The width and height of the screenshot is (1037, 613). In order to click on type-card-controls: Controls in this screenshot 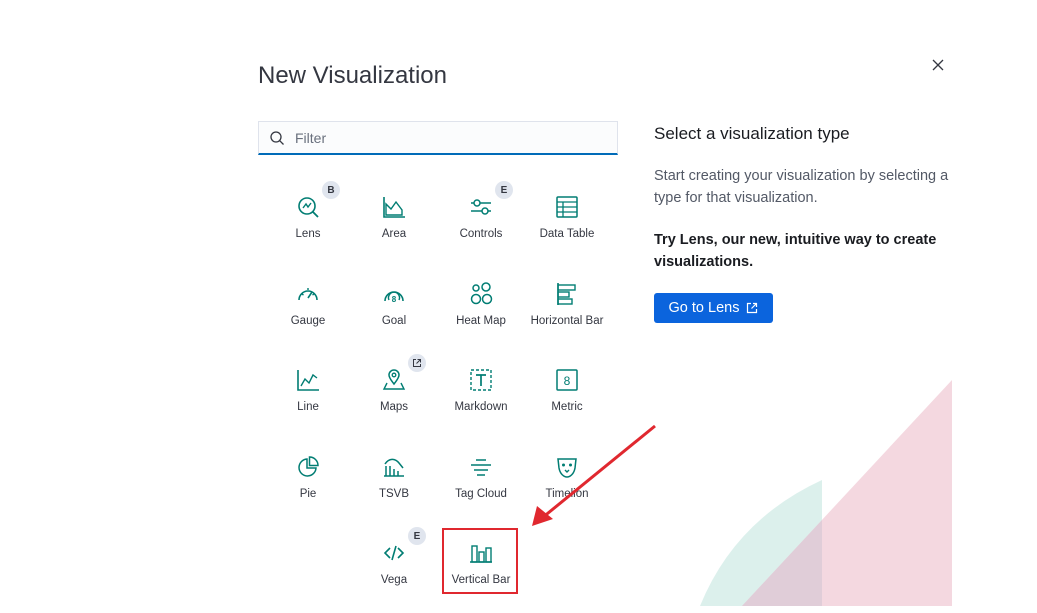, I will do `click(481, 210)`.